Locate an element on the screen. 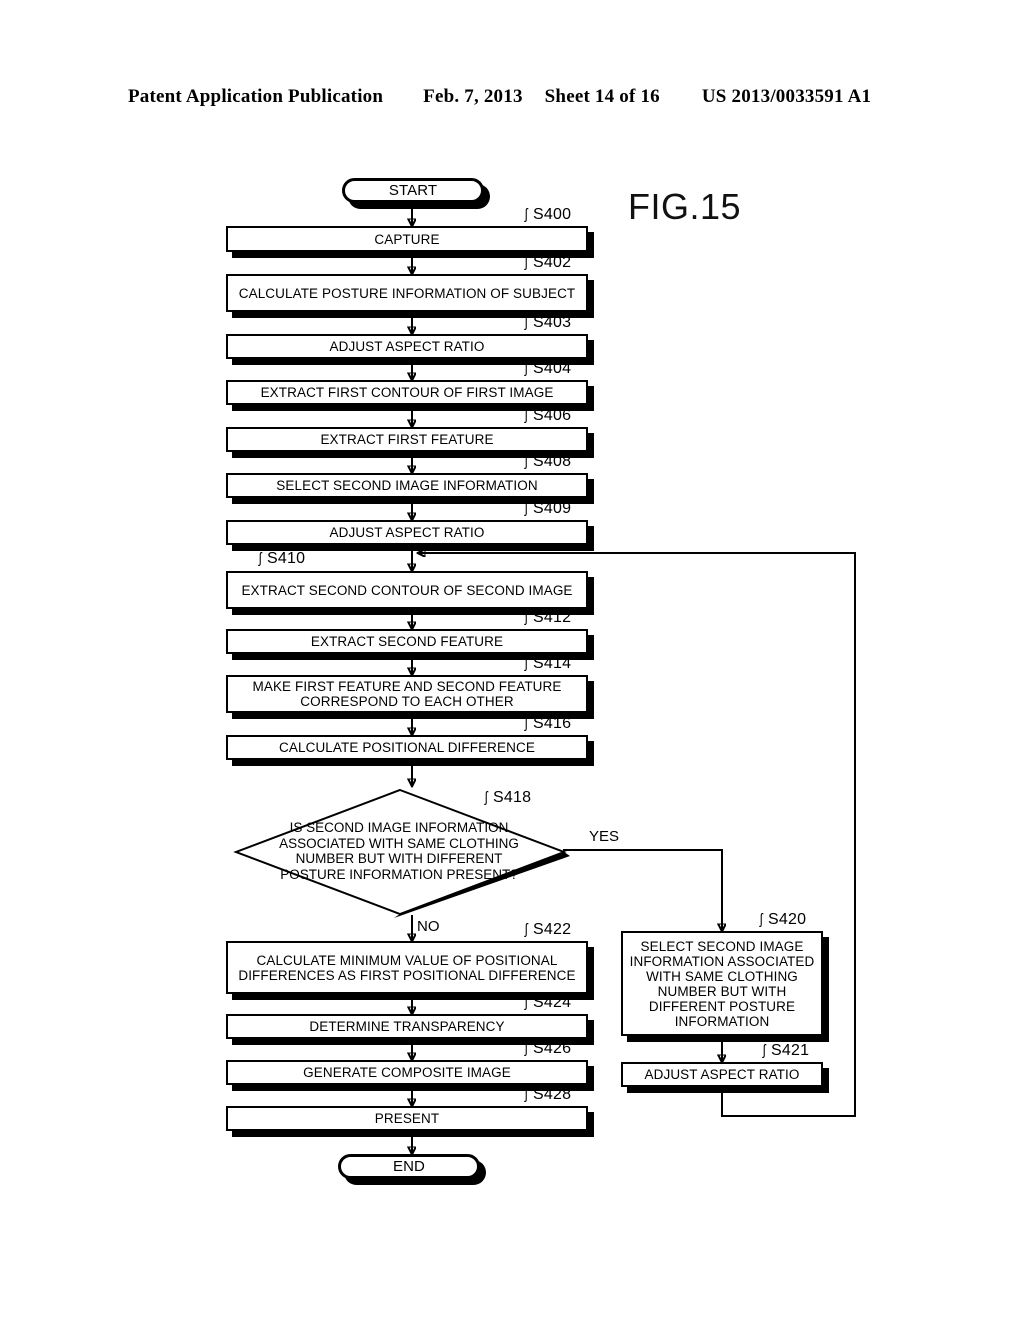 This screenshot has height=1320, width=1024. step-s410-node: EXTRACT SECOND CONTOUR OF SECOND IMAGE is located at coordinates (407, 590).